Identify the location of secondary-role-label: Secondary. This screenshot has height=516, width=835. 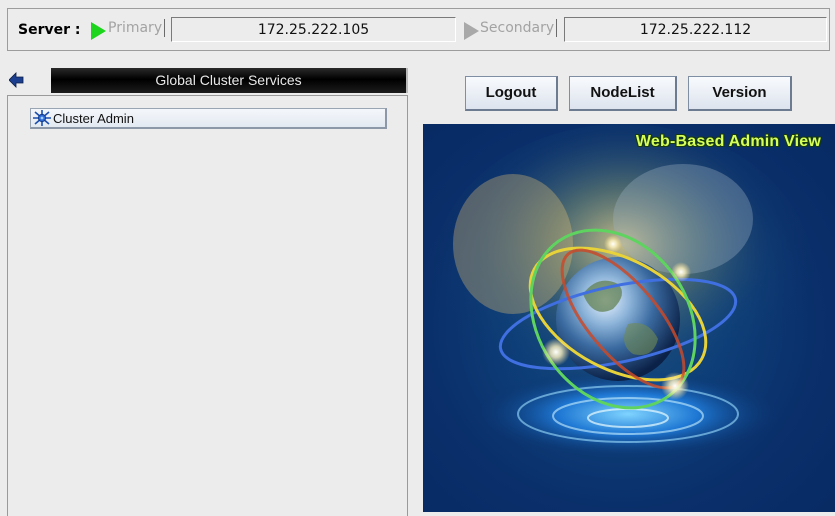
(519, 28).